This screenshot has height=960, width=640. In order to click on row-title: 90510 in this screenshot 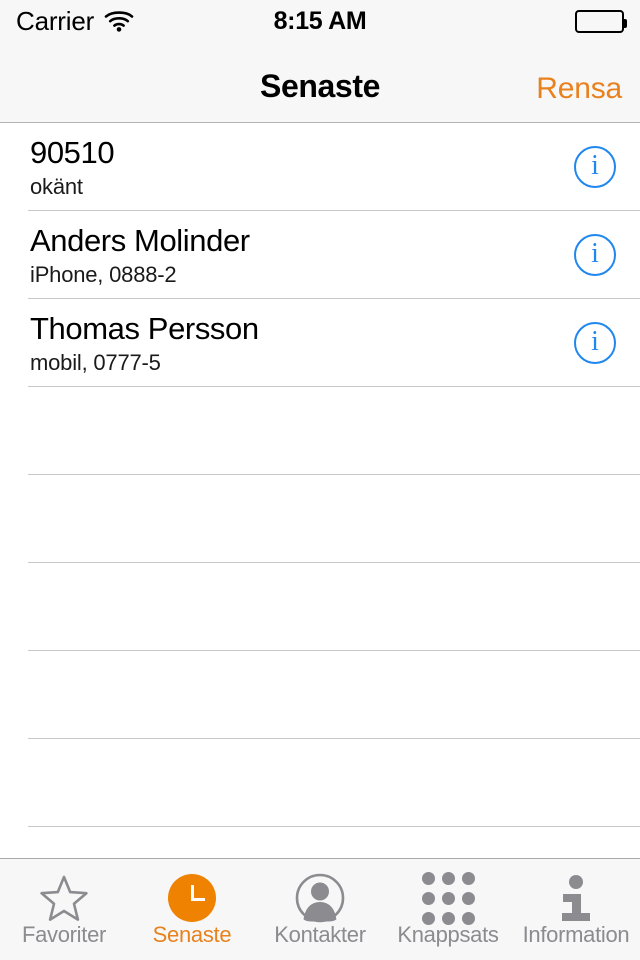, I will do `click(72, 152)`.